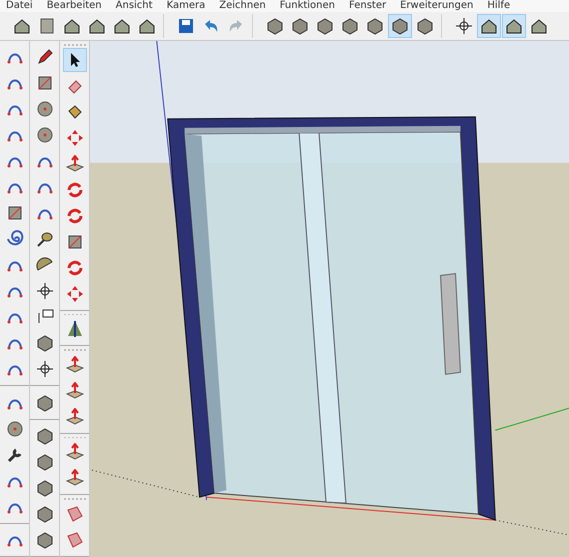 This screenshot has width=569, height=557. I want to click on mirror-icon, so click(75, 329).